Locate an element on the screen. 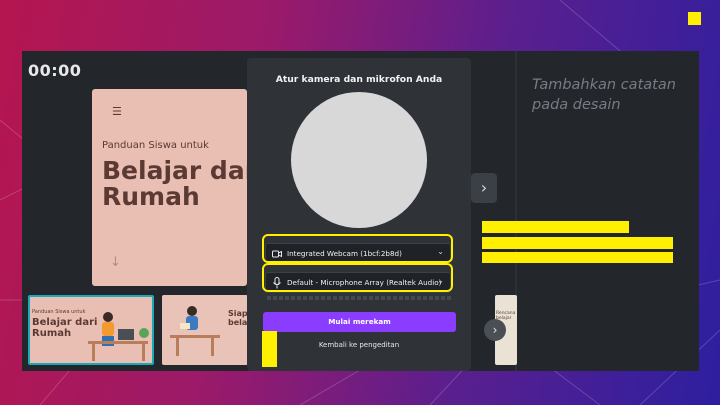 The width and height of the screenshot is (720, 405). microphone-level-meter is located at coordinates (359, 298).